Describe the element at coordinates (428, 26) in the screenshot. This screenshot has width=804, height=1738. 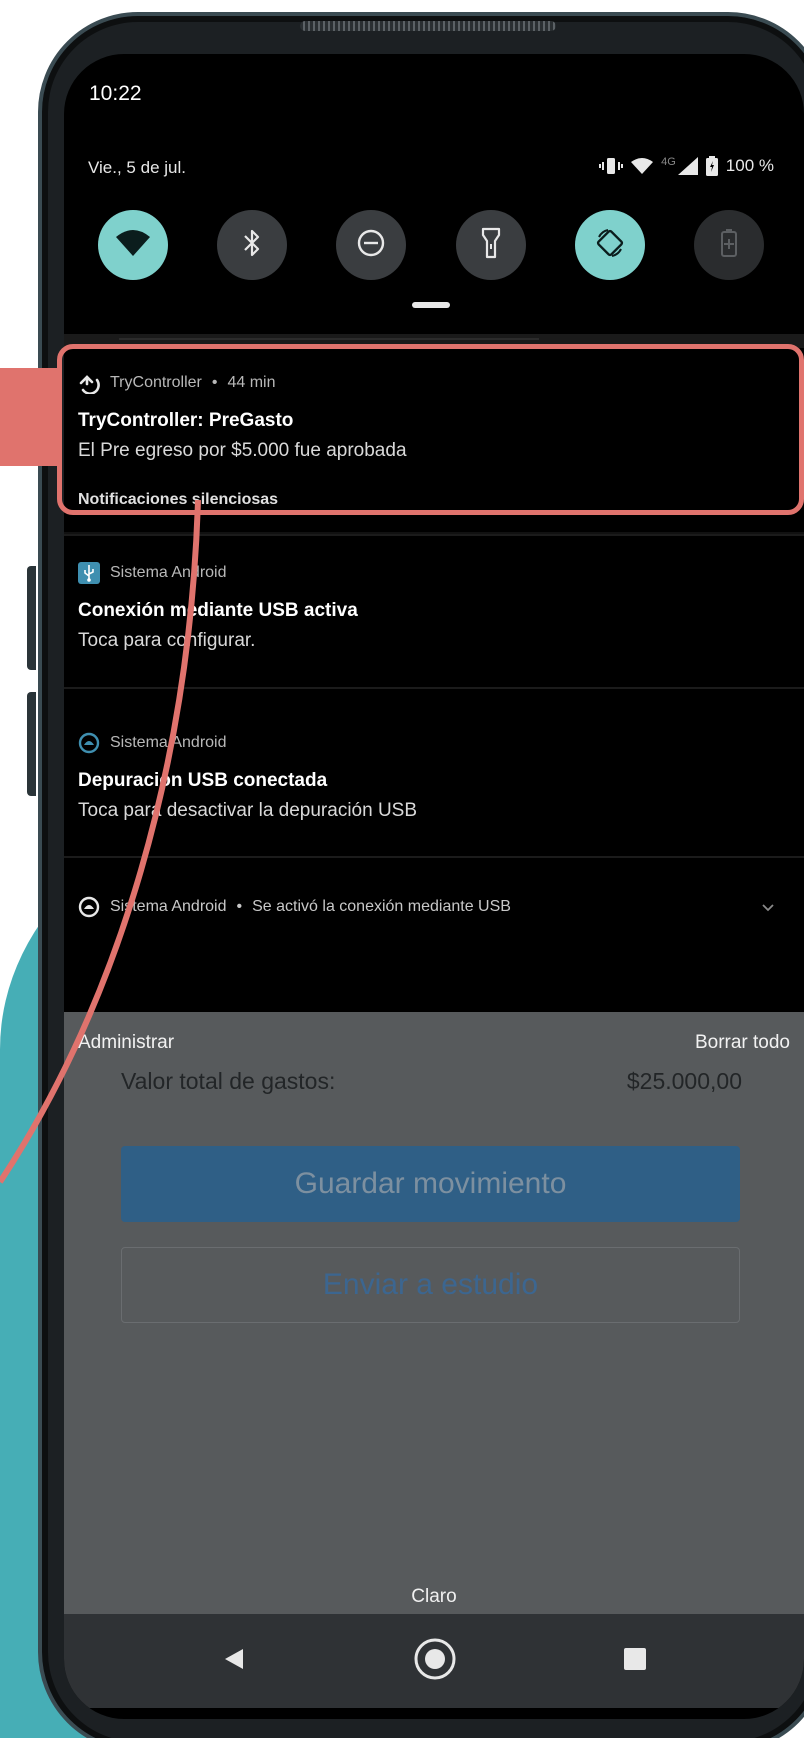
I see `phone-speaker` at that location.